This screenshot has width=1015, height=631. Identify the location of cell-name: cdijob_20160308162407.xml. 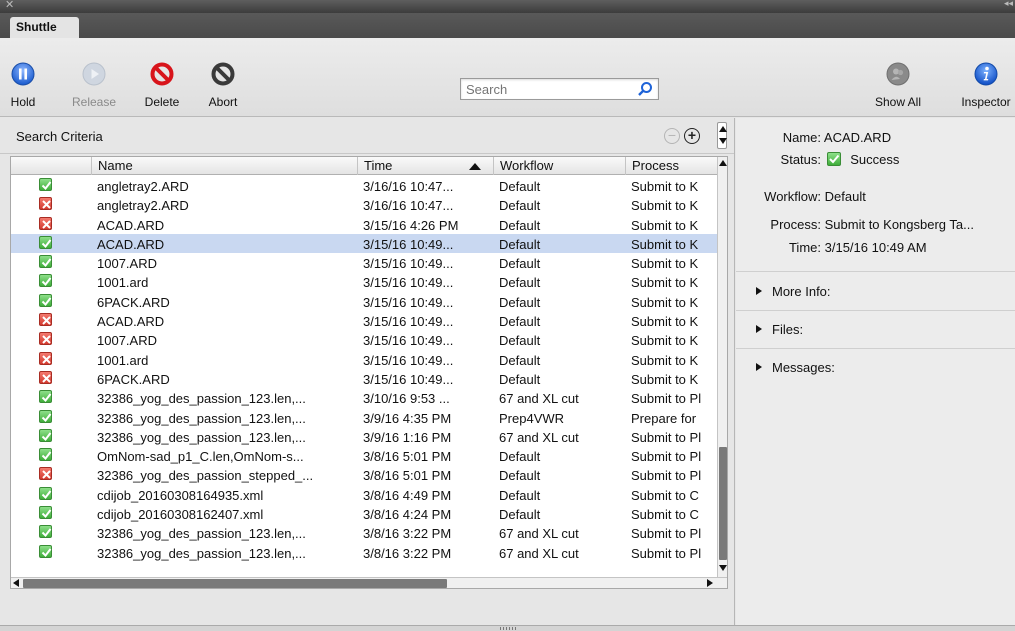
(180, 515).